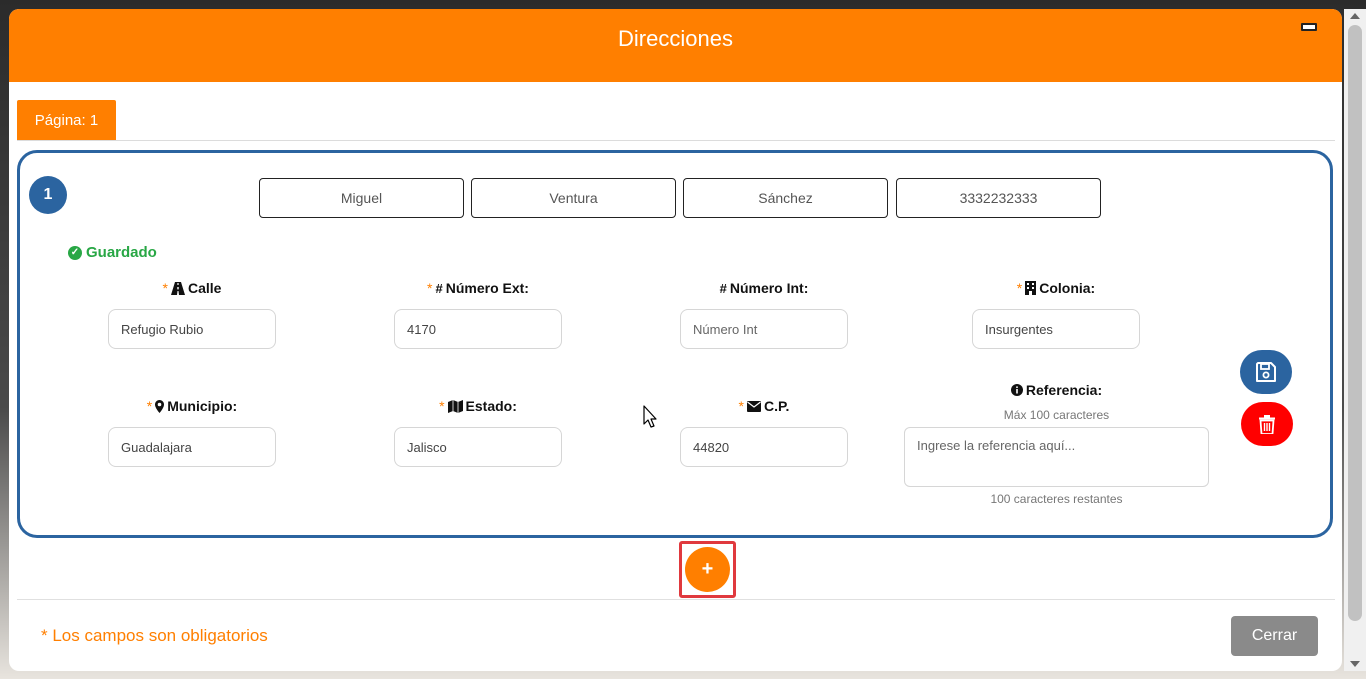 Image resolution: width=1366 pixels, height=679 pixels. I want to click on save-address-button, so click(1266, 372).